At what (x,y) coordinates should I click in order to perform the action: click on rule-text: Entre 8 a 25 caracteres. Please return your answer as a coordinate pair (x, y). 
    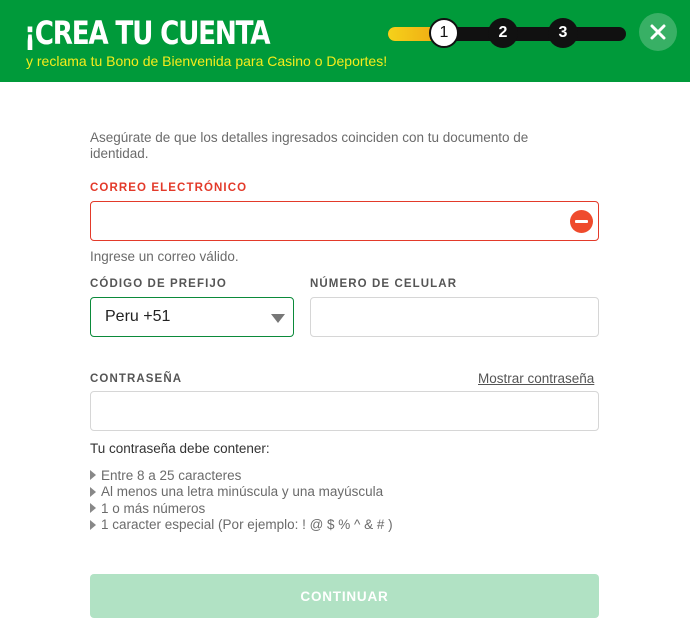
    Looking at the image, I should click on (171, 475).